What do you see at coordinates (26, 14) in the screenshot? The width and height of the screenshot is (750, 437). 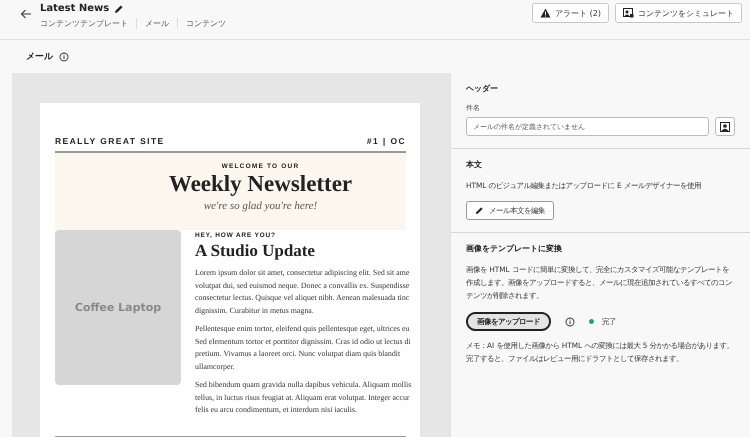 I see `back-arrow-icon` at bounding box center [26, 14].